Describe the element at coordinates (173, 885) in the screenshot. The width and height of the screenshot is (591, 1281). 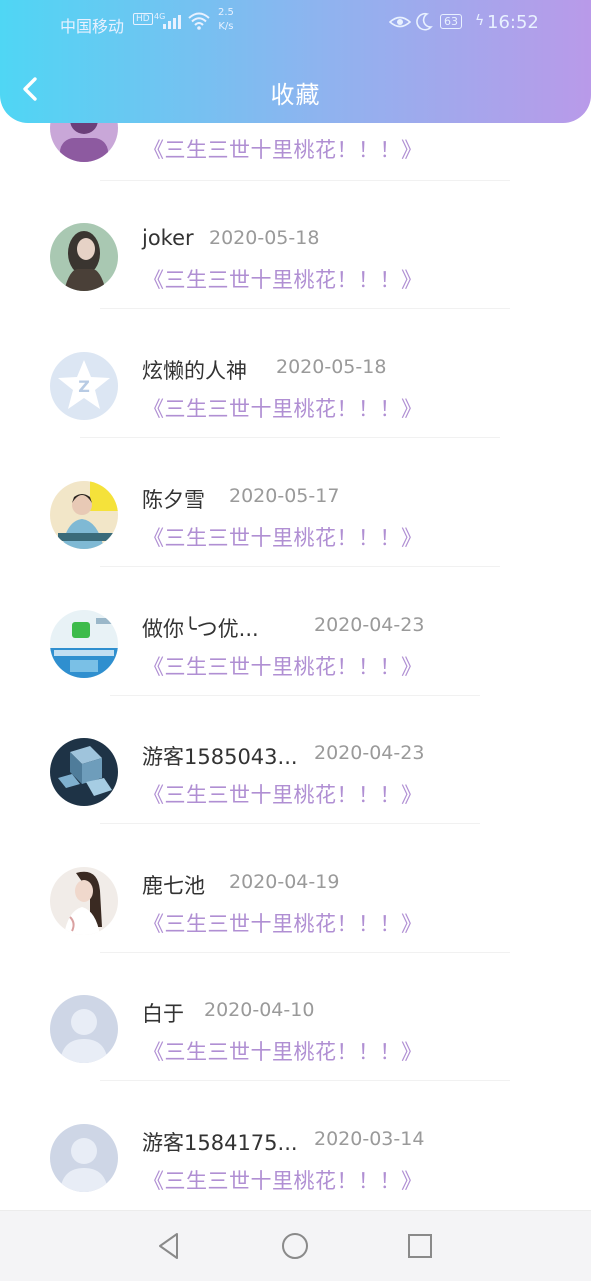
I see `user-name: 鹿七池` at that location.